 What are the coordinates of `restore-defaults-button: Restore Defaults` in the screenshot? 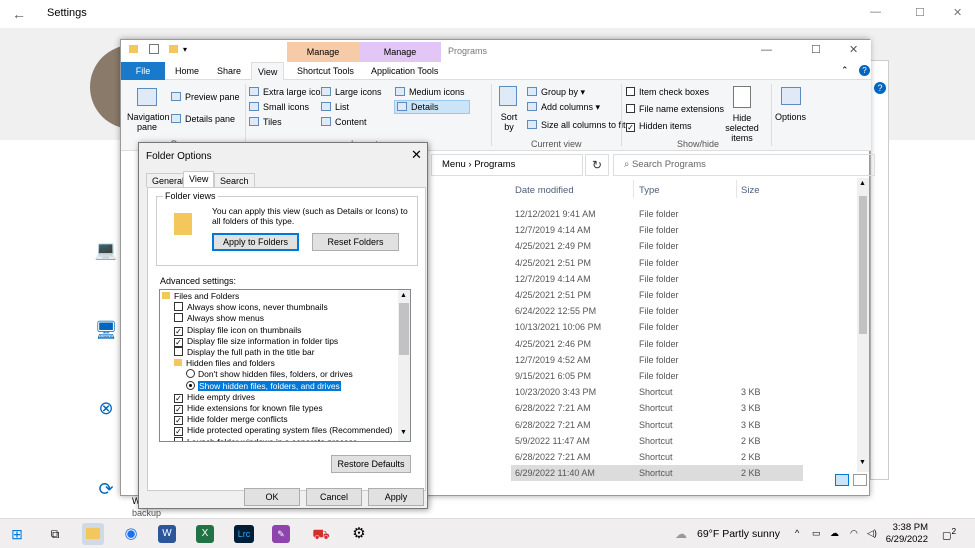 It's located at (371, 464).